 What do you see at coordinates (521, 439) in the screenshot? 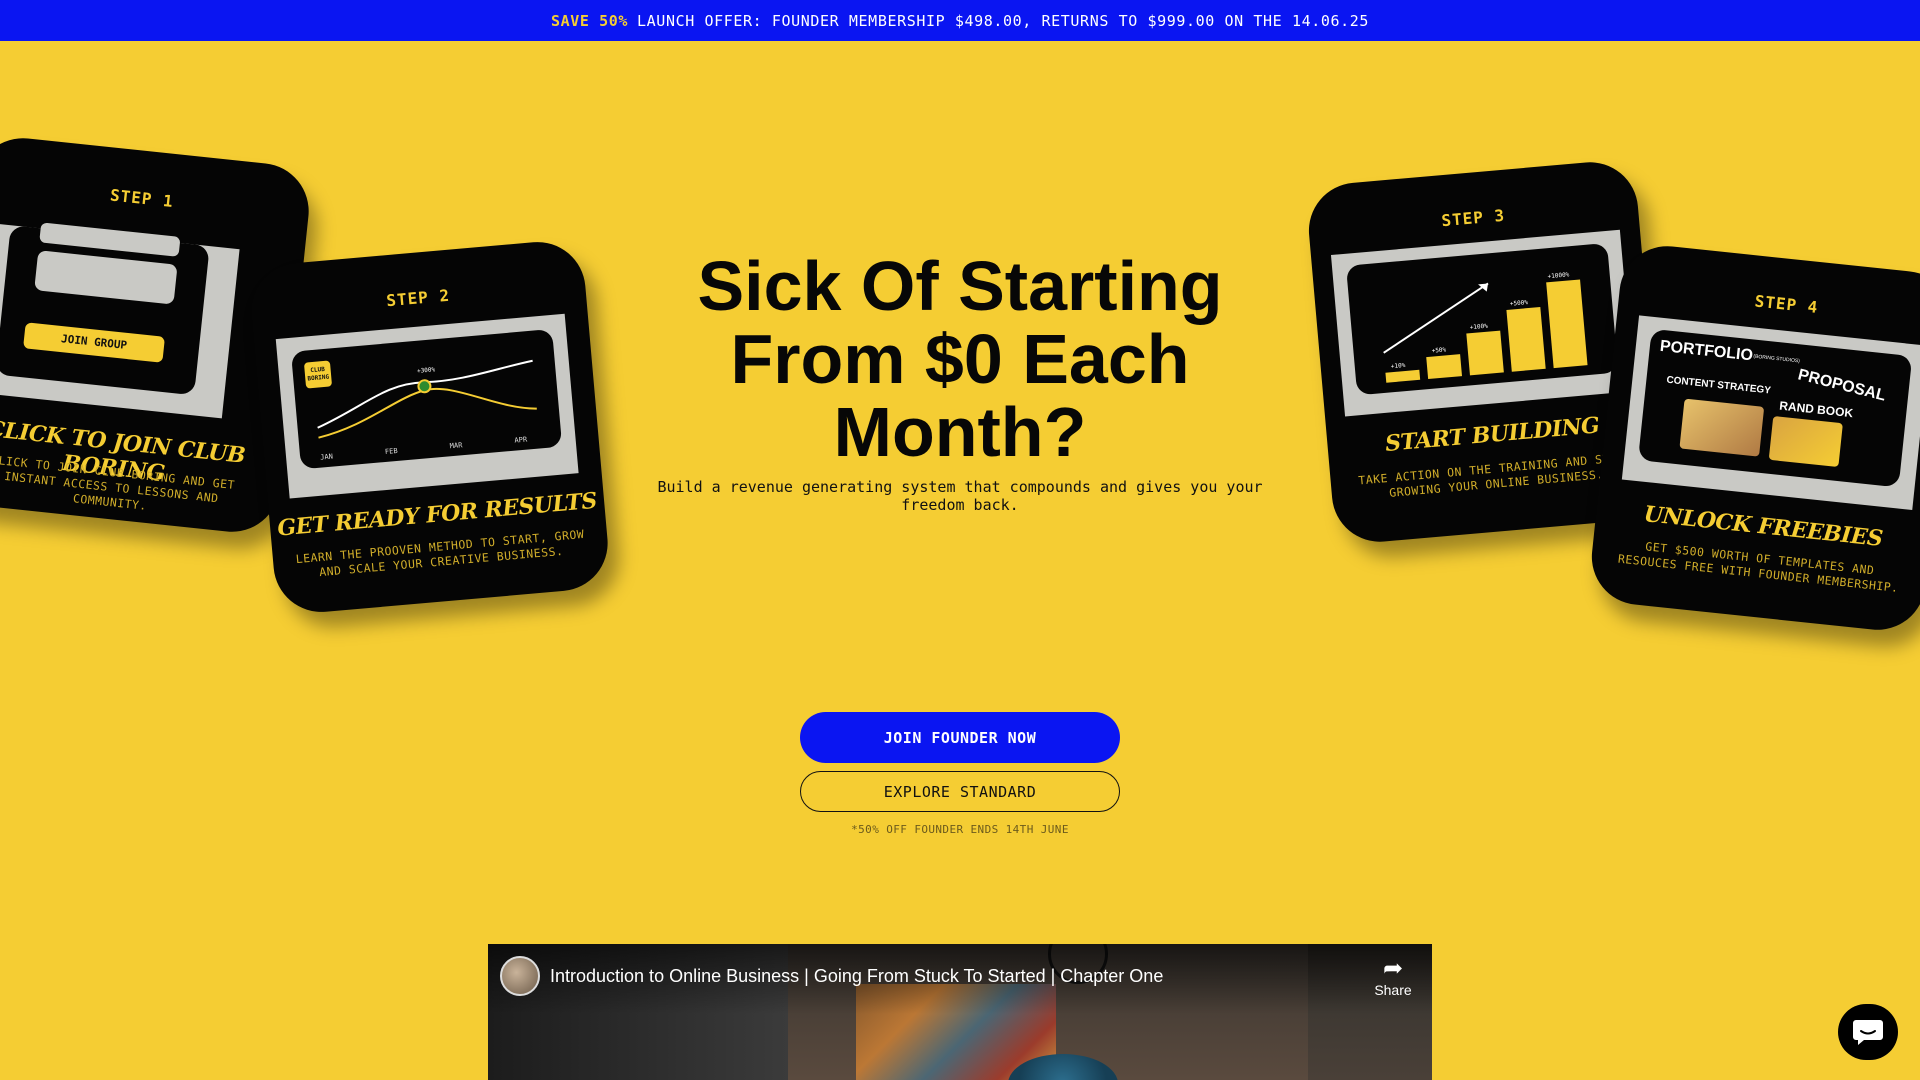
I see `month-apr: APR` at bounding box center [521, 439].